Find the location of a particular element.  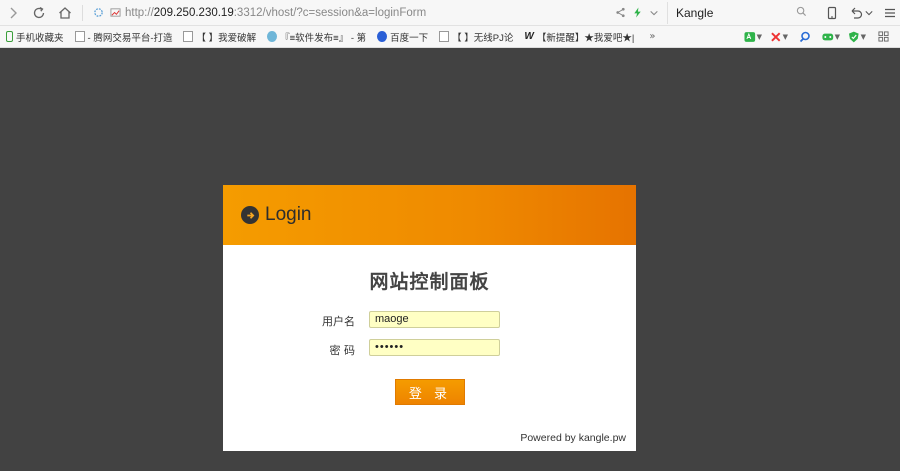

password-label: 密 码 is located at coordinates (342, 350).